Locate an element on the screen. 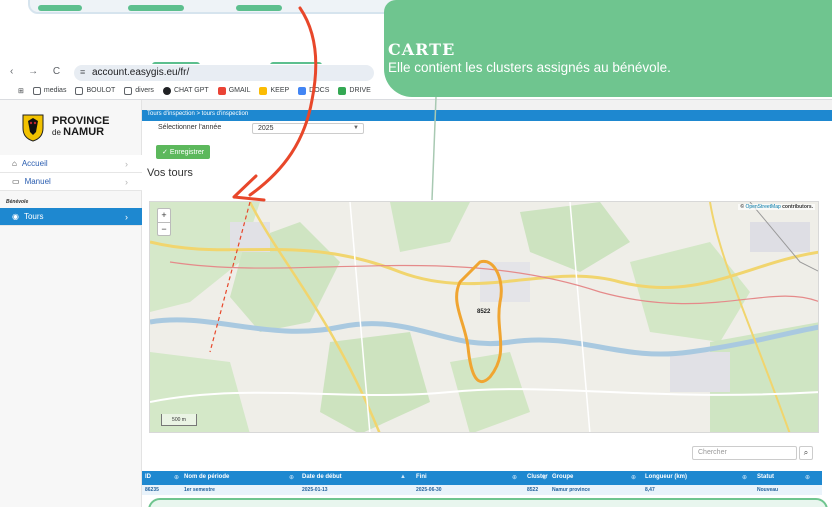  bookmark-keep: KEEP is located at coordinates (274, 90).